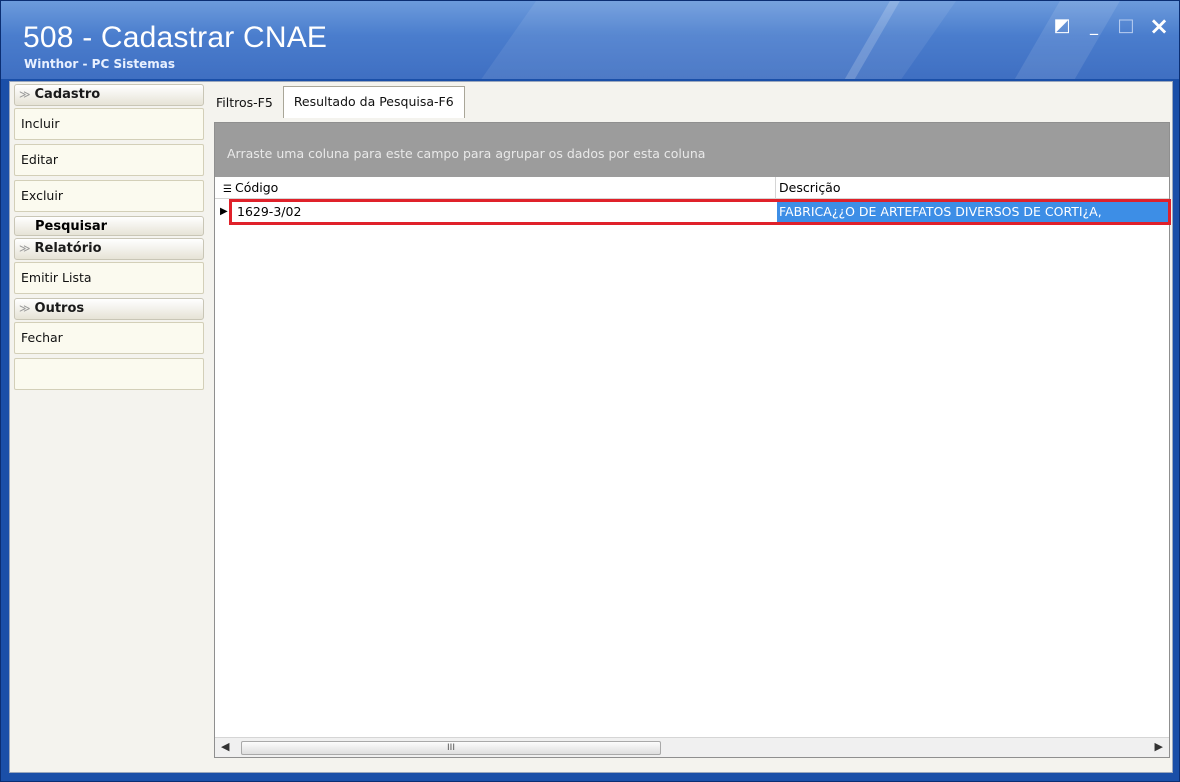 This screenshot has width=1180, height=782. Describe the element at coordinates (692, 188) in the screenshot. I see `column-headers: ☰ Código Descrição` at that location.